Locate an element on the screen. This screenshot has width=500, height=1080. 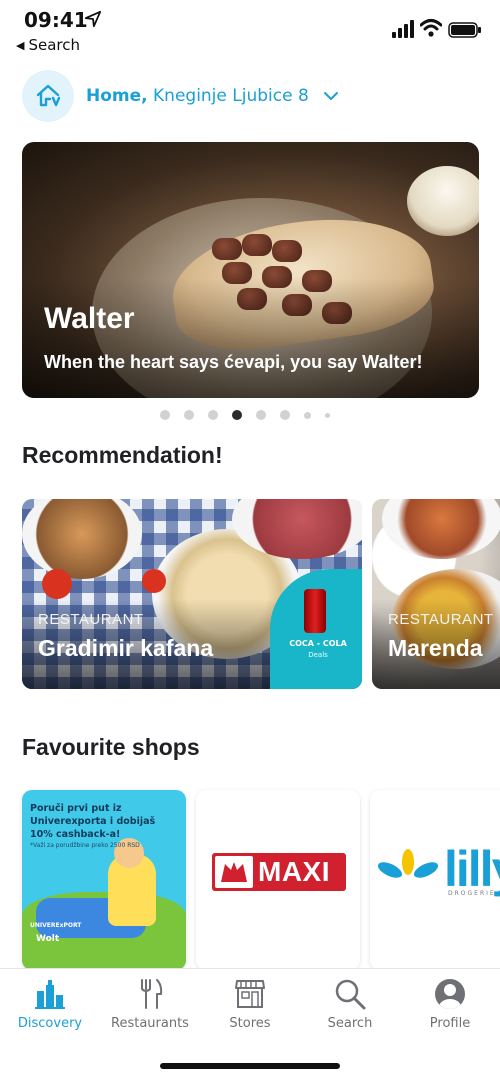
wifi-icon is located at coordinates (431, 28).